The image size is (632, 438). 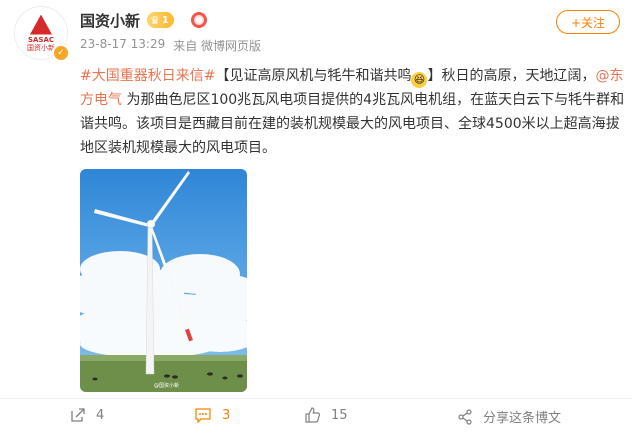 I want to click on comment-icon, so click(x=203, y=415).